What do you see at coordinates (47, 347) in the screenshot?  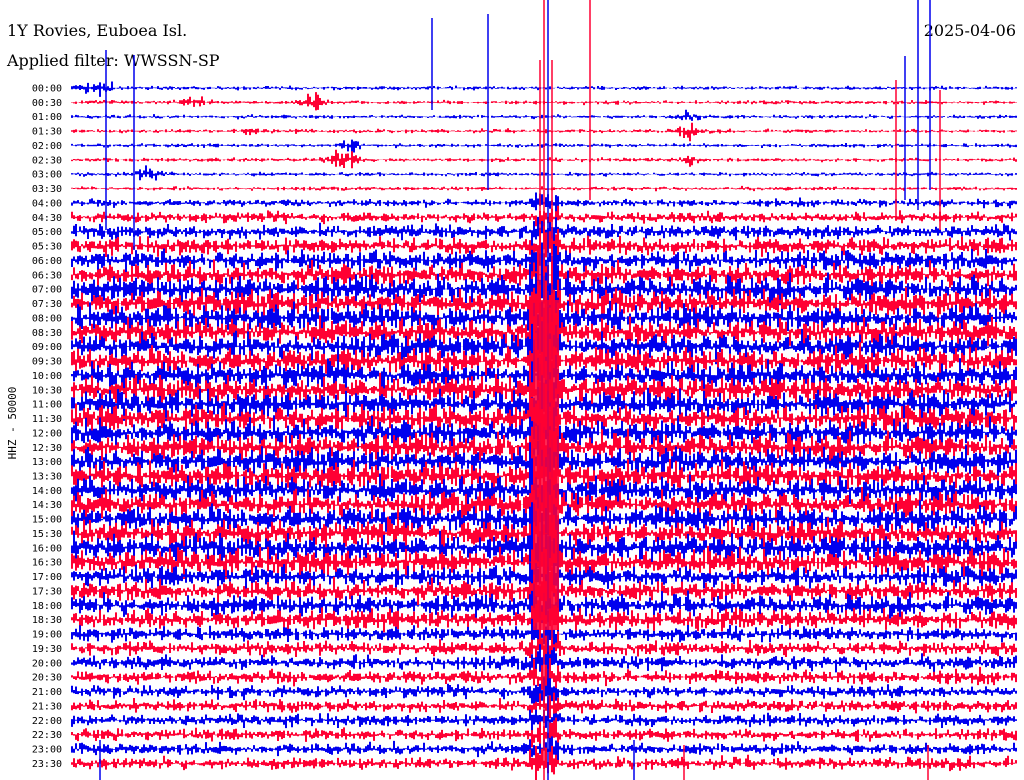 I see `tick-label: 09:00` at bounding box center [47, 347].